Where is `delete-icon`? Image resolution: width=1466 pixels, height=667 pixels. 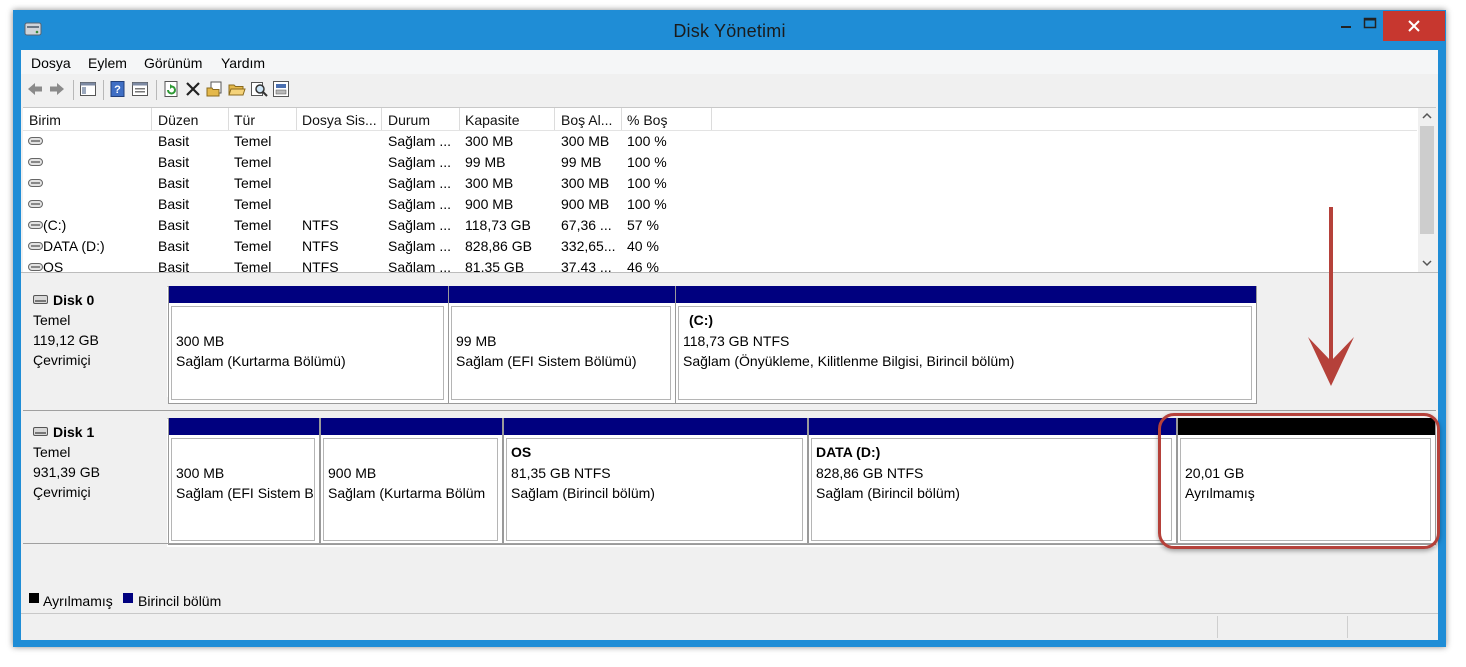
delete-icon is located at coordinates (193, 89).